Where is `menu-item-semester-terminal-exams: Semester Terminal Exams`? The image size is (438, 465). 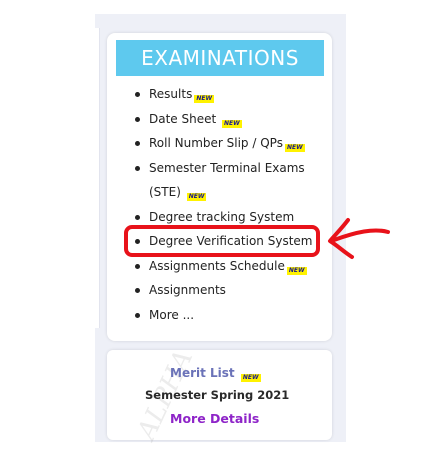
menu-item-semester-terminal-exams: Semester Terminal Exams is located at coordinates (232, 168).